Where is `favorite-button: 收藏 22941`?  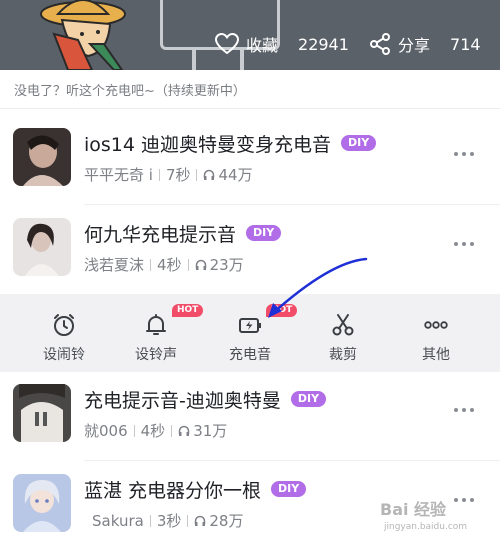 favorite-button: 收藏 22941 is located at coordinates (281, 44).